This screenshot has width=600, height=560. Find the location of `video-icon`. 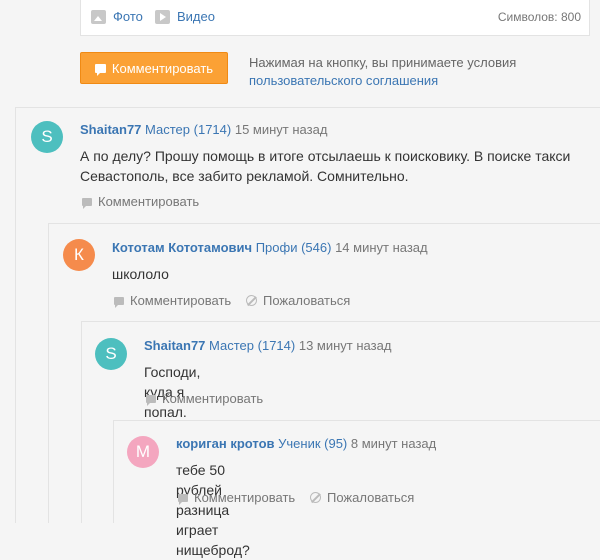

video-icon is located at coordinates (162, 16).